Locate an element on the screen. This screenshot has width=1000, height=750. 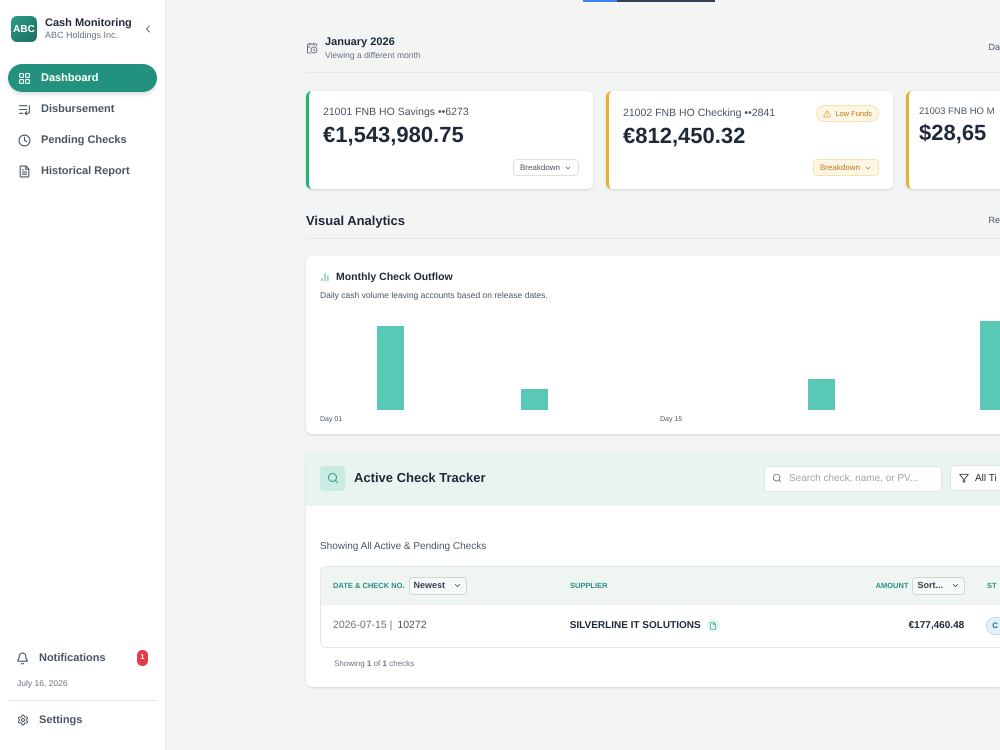
table-footer: Showing 1 of 1 checks is located at coordinates (653, 664).